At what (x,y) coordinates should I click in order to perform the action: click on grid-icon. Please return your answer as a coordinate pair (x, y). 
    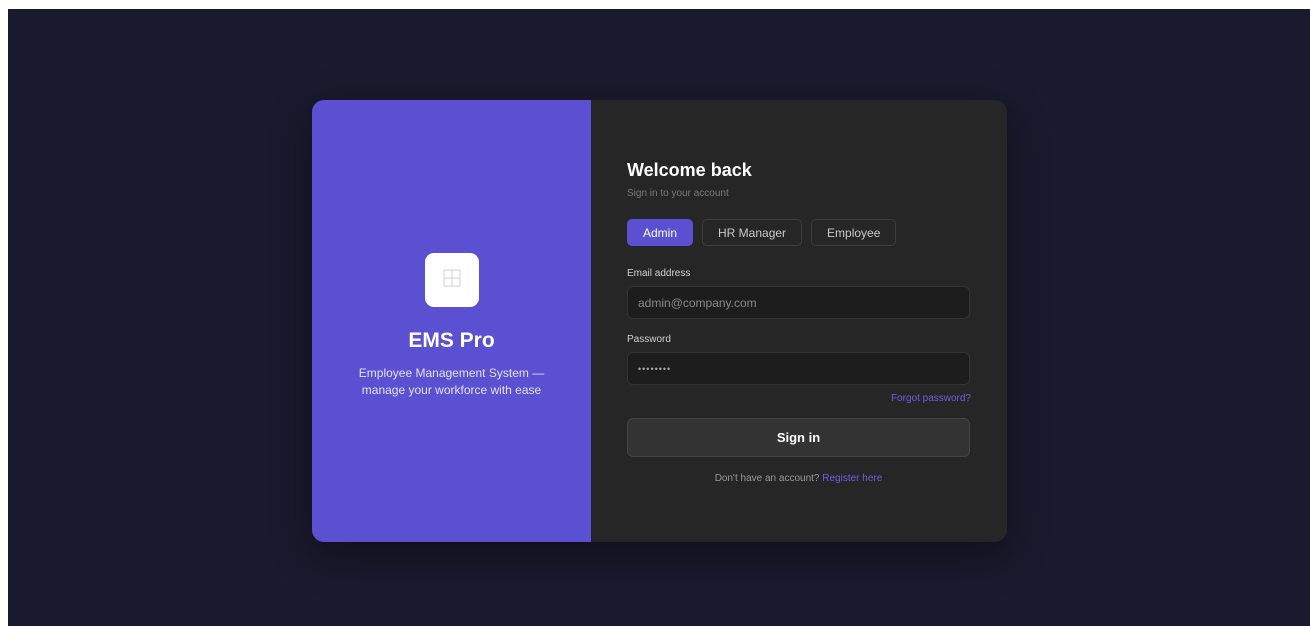
    Looking at the image, I should click on (451, 280).